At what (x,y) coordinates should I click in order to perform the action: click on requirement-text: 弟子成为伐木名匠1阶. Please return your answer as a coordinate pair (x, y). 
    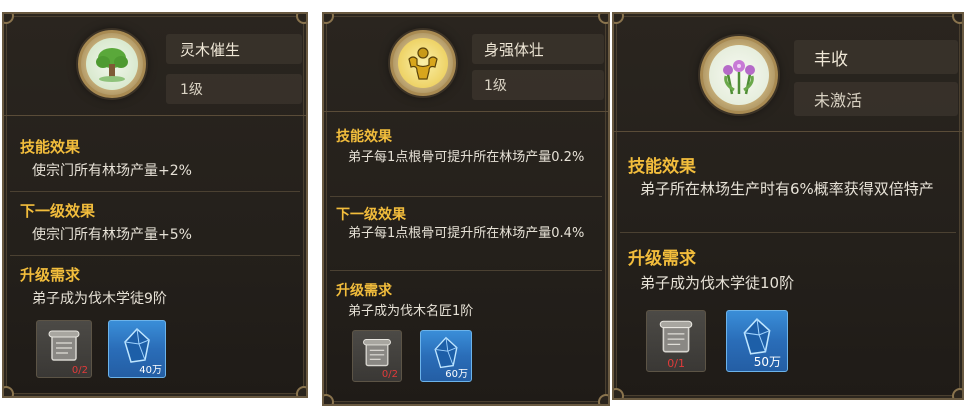
    Looking at the image, I should click on (411, 311).